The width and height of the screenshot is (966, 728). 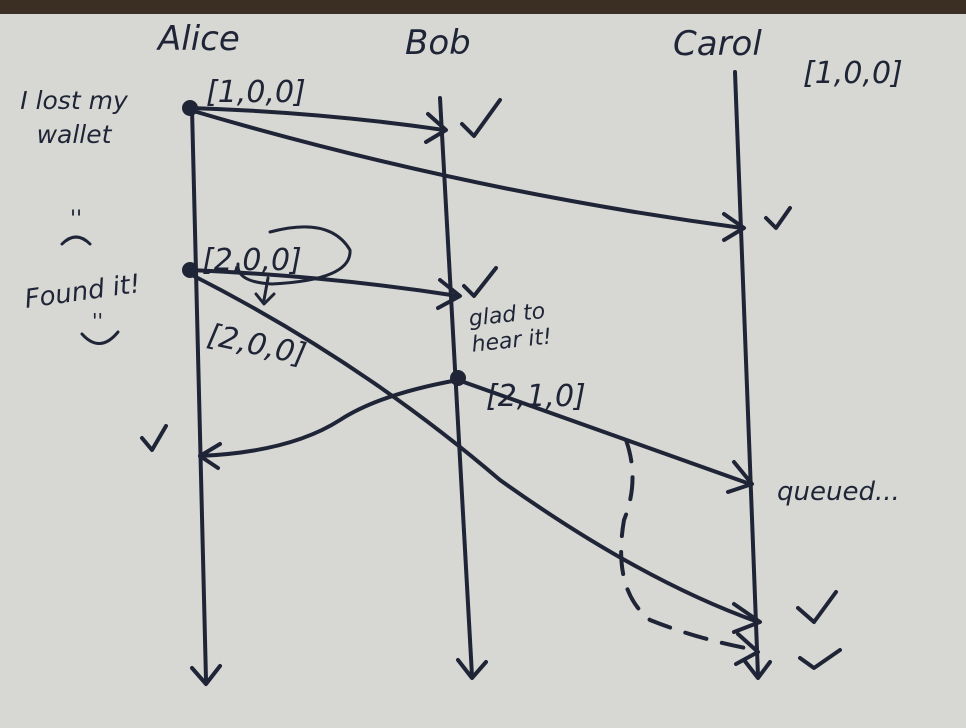 What do you see at coordinates (853, 73) in the screenshot?
I see `clock-carol-initial: [1,0,0]` at bounding box center [853, 73].